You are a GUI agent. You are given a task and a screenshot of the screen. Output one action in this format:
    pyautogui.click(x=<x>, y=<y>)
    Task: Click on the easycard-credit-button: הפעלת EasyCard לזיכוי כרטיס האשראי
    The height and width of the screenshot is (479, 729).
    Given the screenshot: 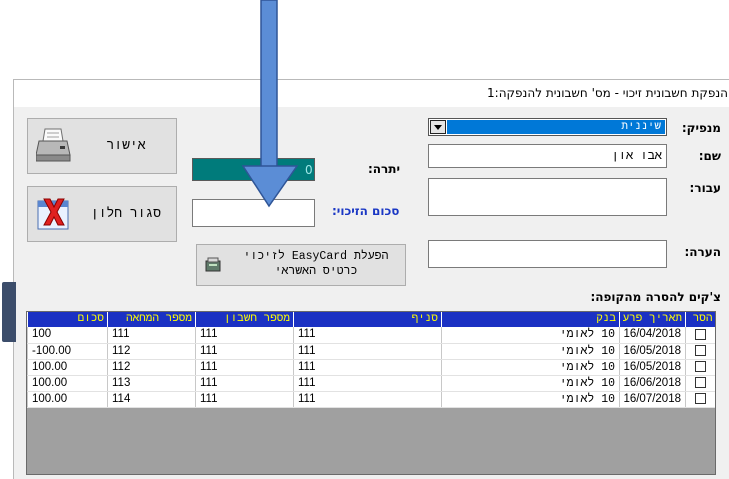 What is the action you would take?
    pyautogui.click(x=301, y=265)
    